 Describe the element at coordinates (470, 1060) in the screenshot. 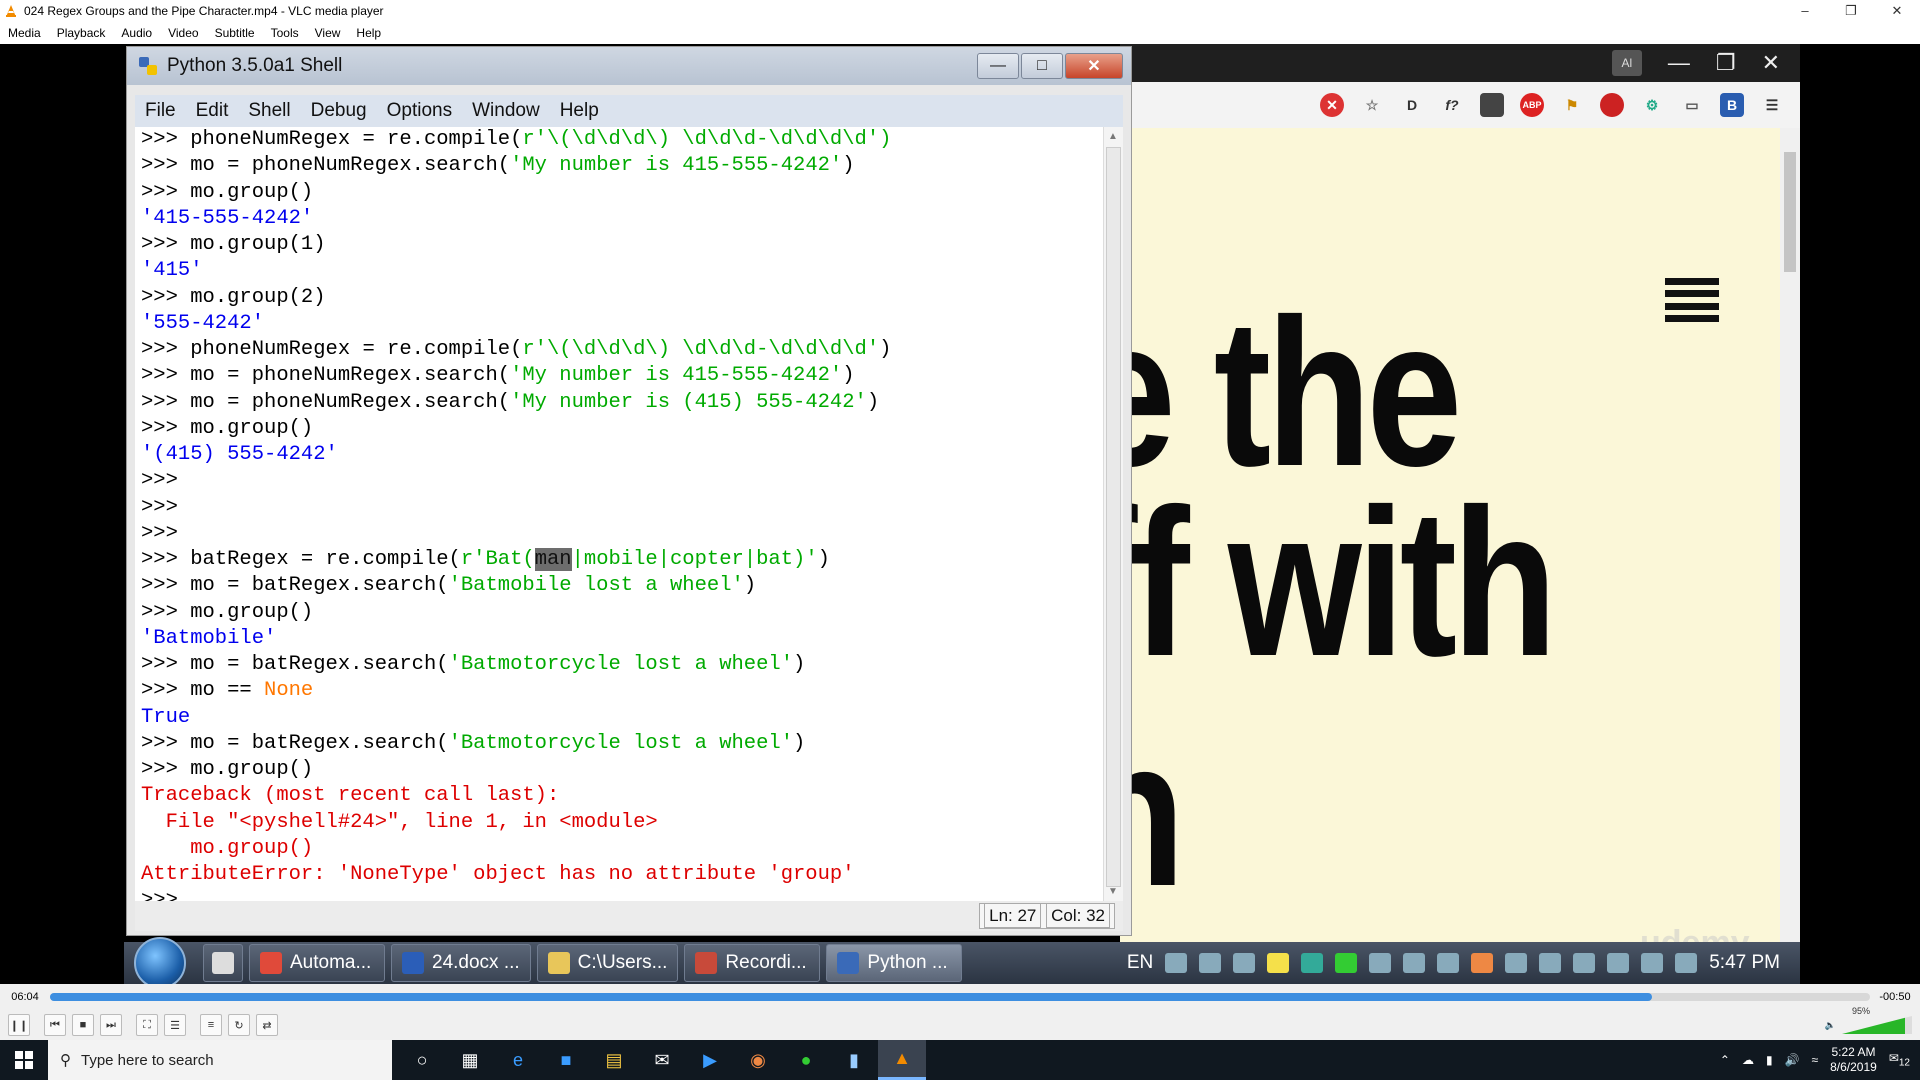

I see `task-view-icon: ▦` at that location.